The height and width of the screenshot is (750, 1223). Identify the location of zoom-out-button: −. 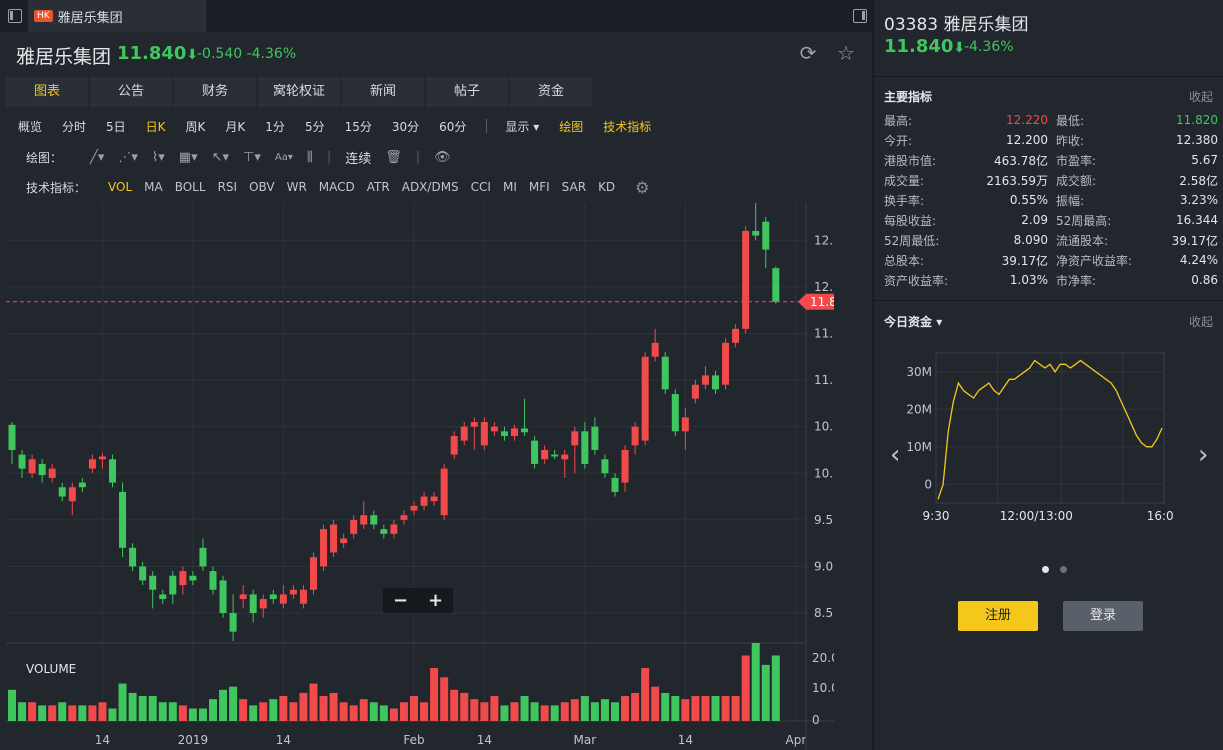
(400, 600).